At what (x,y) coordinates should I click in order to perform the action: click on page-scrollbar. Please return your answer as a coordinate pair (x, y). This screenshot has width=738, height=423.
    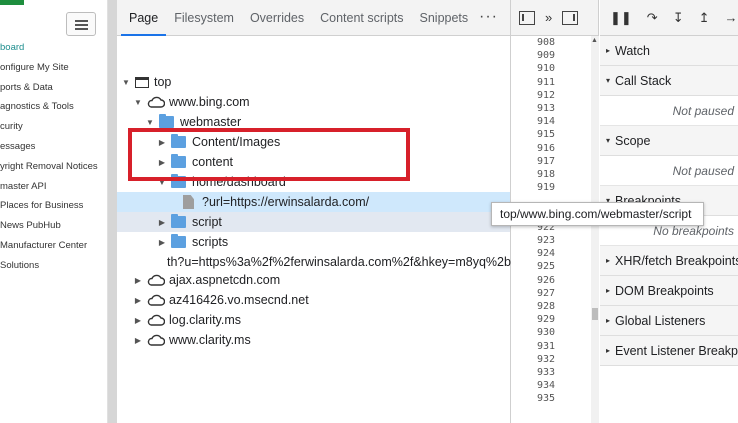
    Looking at the image, I should click on (112, 211).